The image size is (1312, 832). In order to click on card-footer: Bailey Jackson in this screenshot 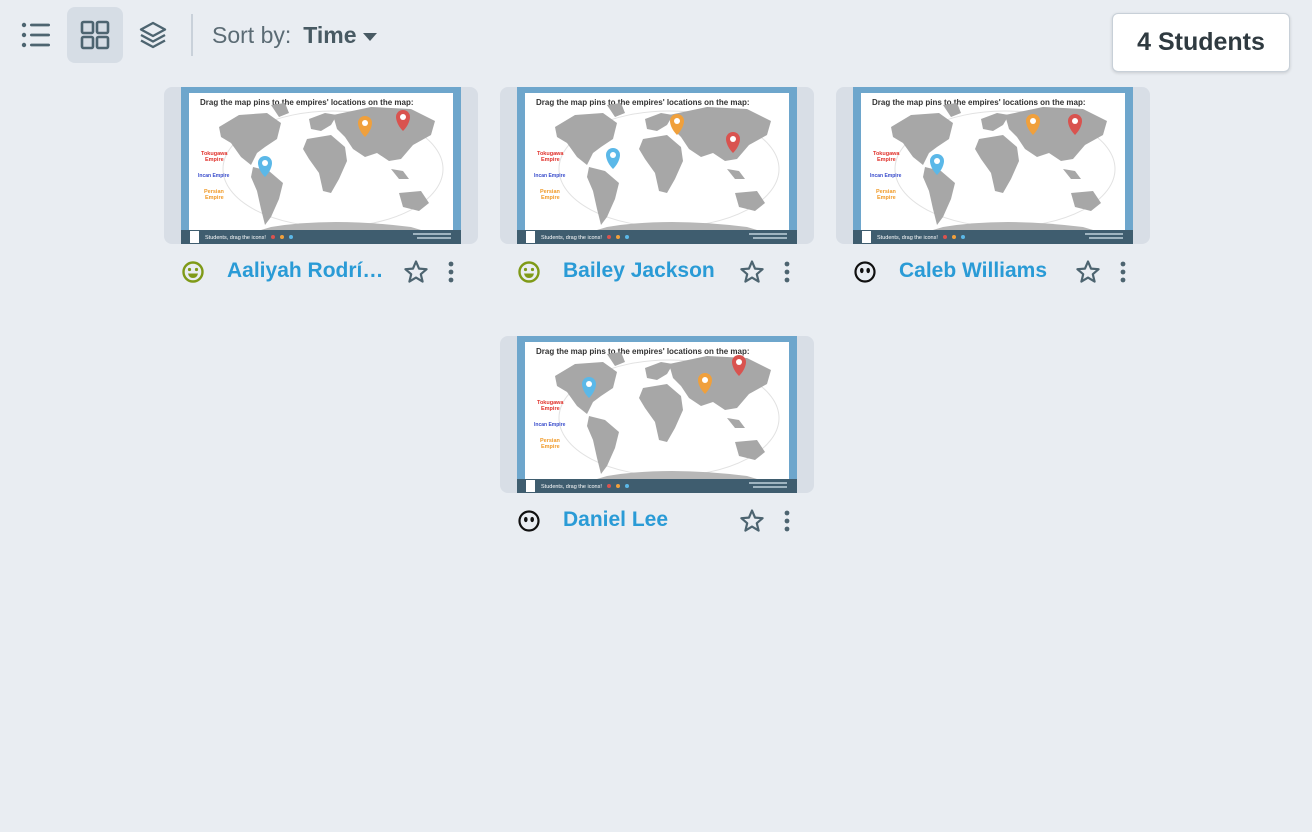, I will do `click(657, 272)`.